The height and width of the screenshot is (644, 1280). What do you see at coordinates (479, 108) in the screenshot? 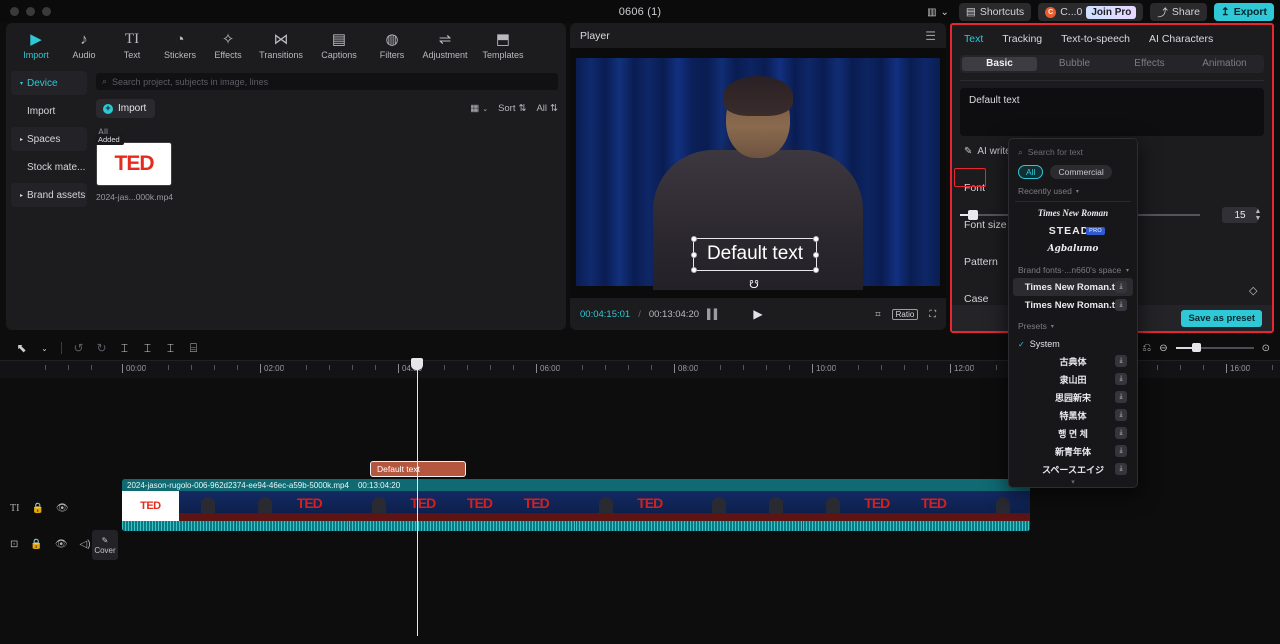
I see `view-mode-button: ▦ ⌄` at bounding box center [479, 108].